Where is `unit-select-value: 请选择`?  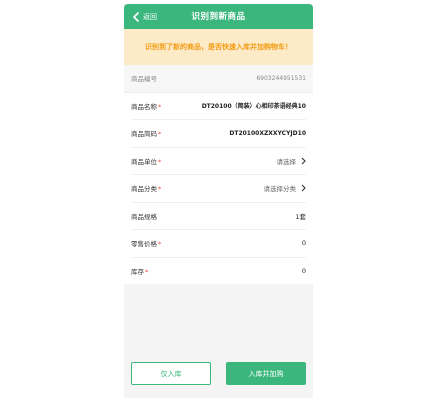
unit-select-value: 请选择 is located at coordinates (286, 161).